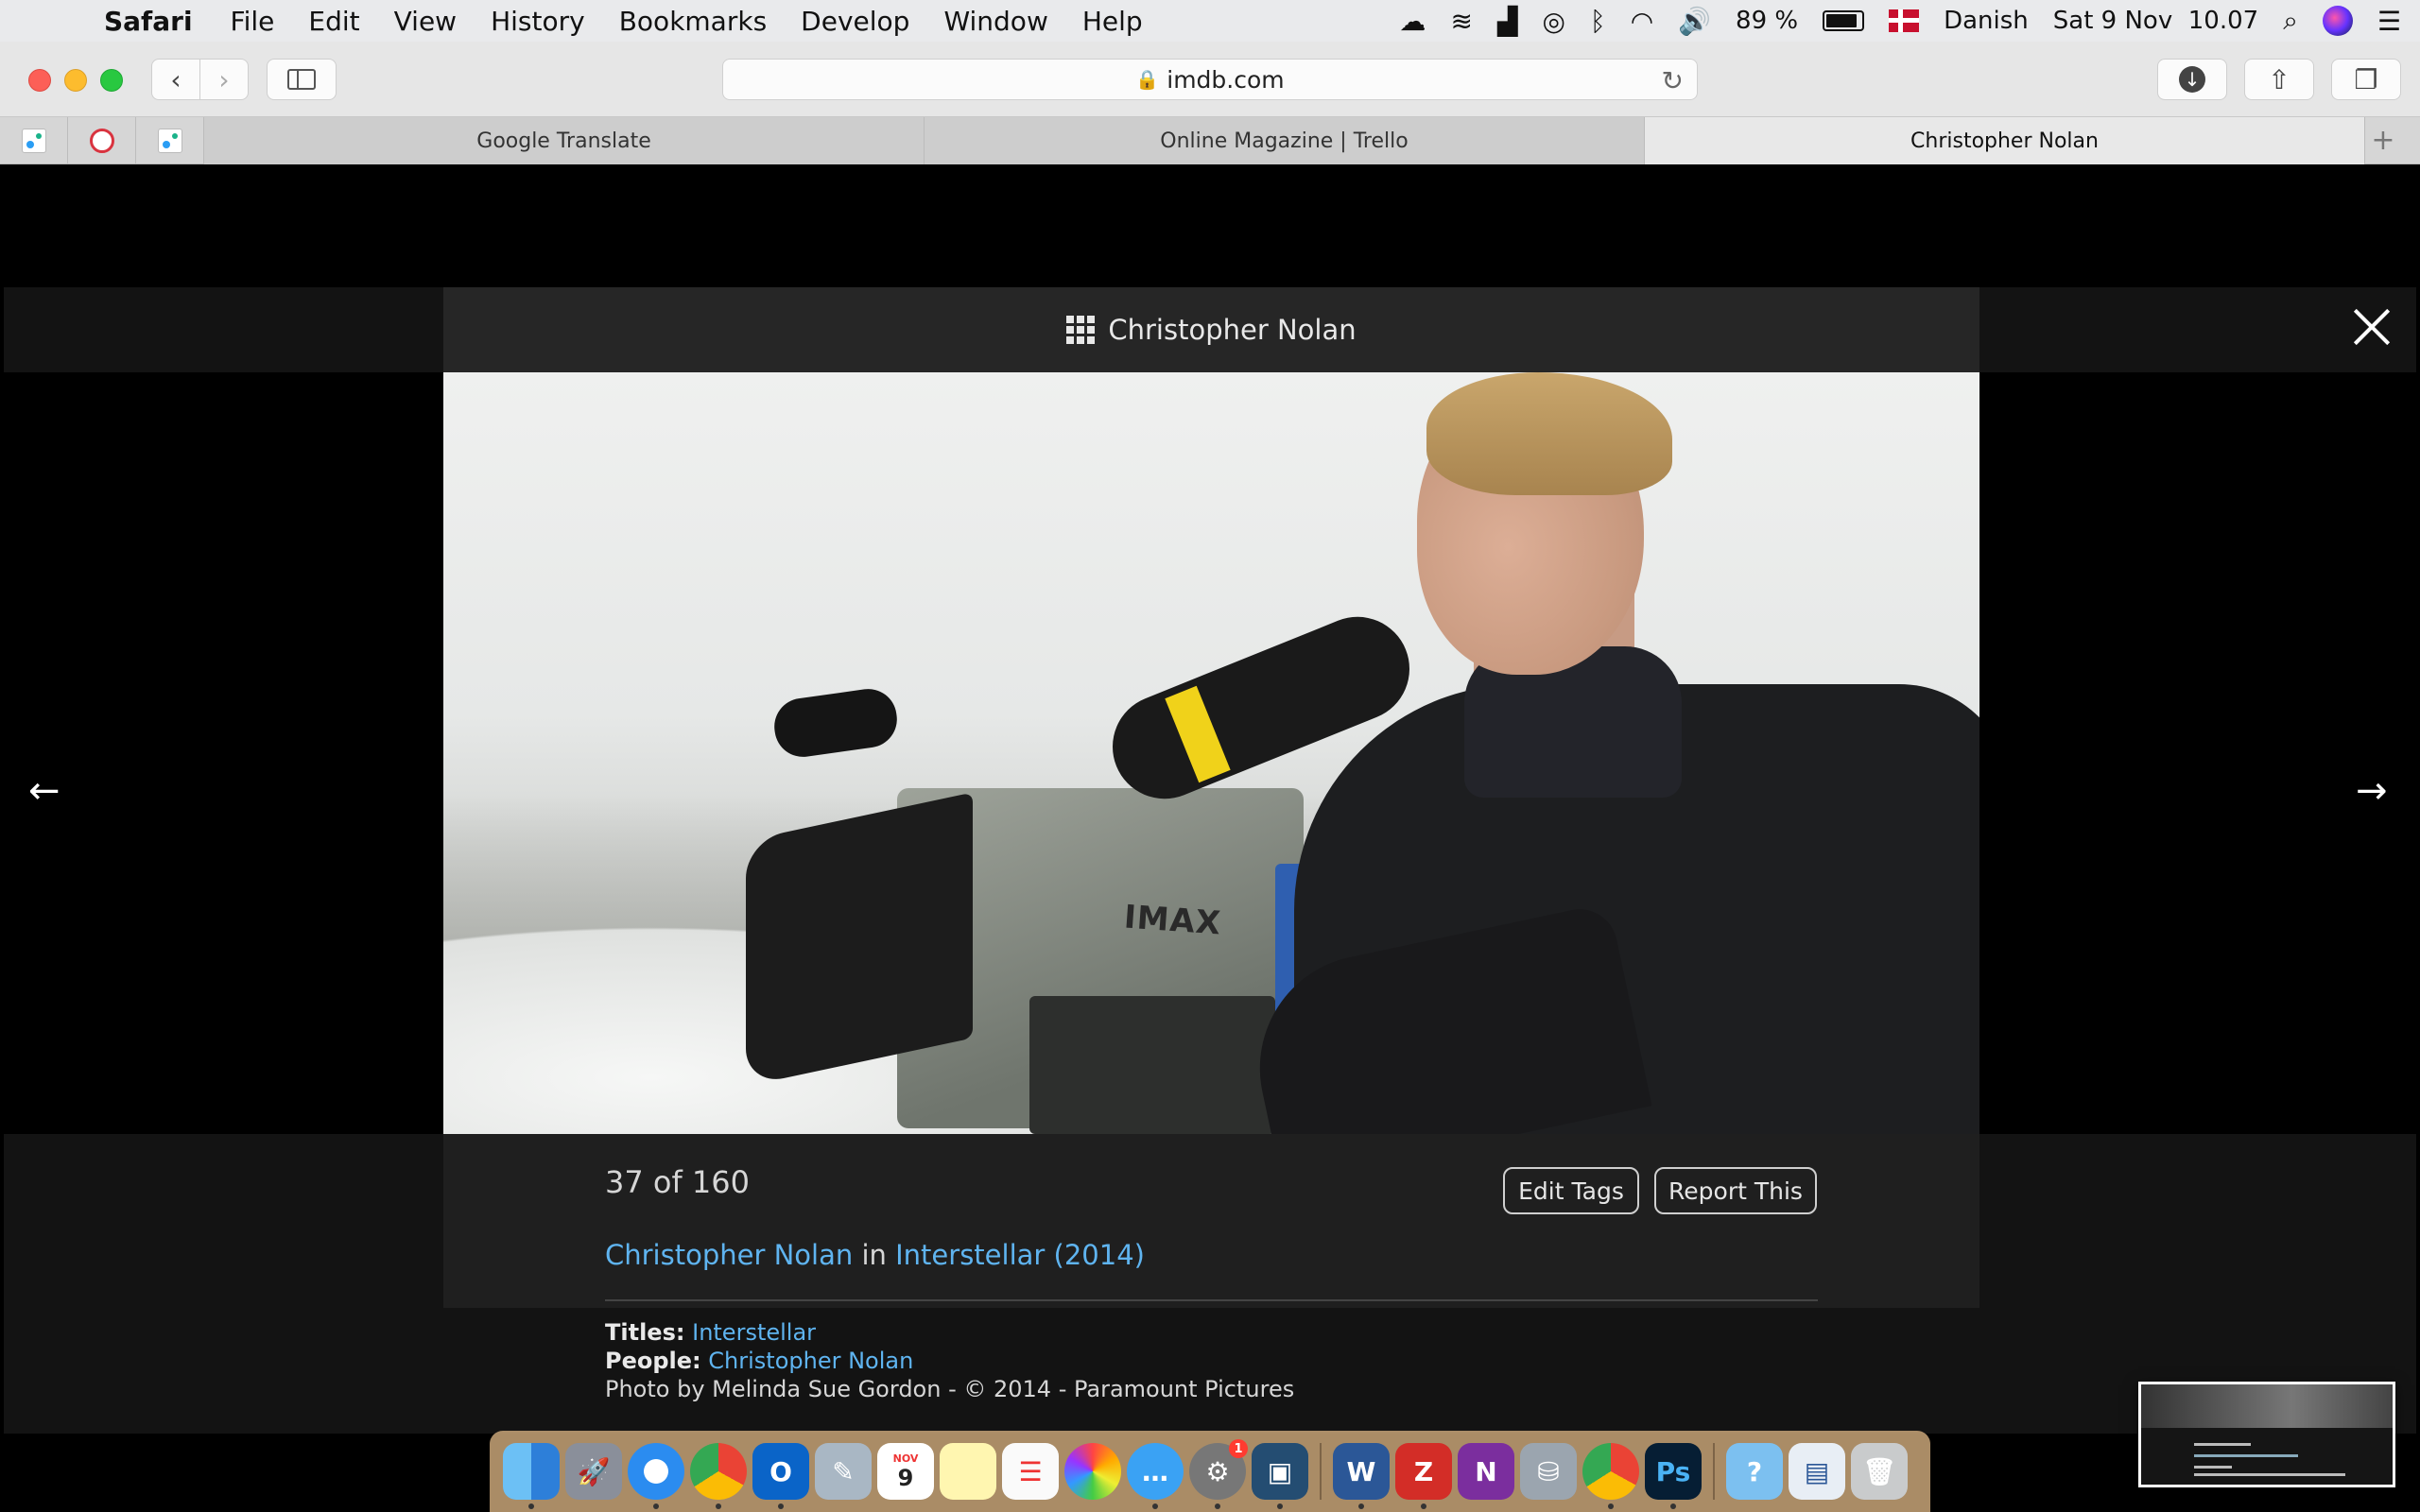 The image size is (2420, 1512). Describe the element at coordinates (593, 1471) in the screenshot. I see `launchpad-icon: 🚀` at that location.